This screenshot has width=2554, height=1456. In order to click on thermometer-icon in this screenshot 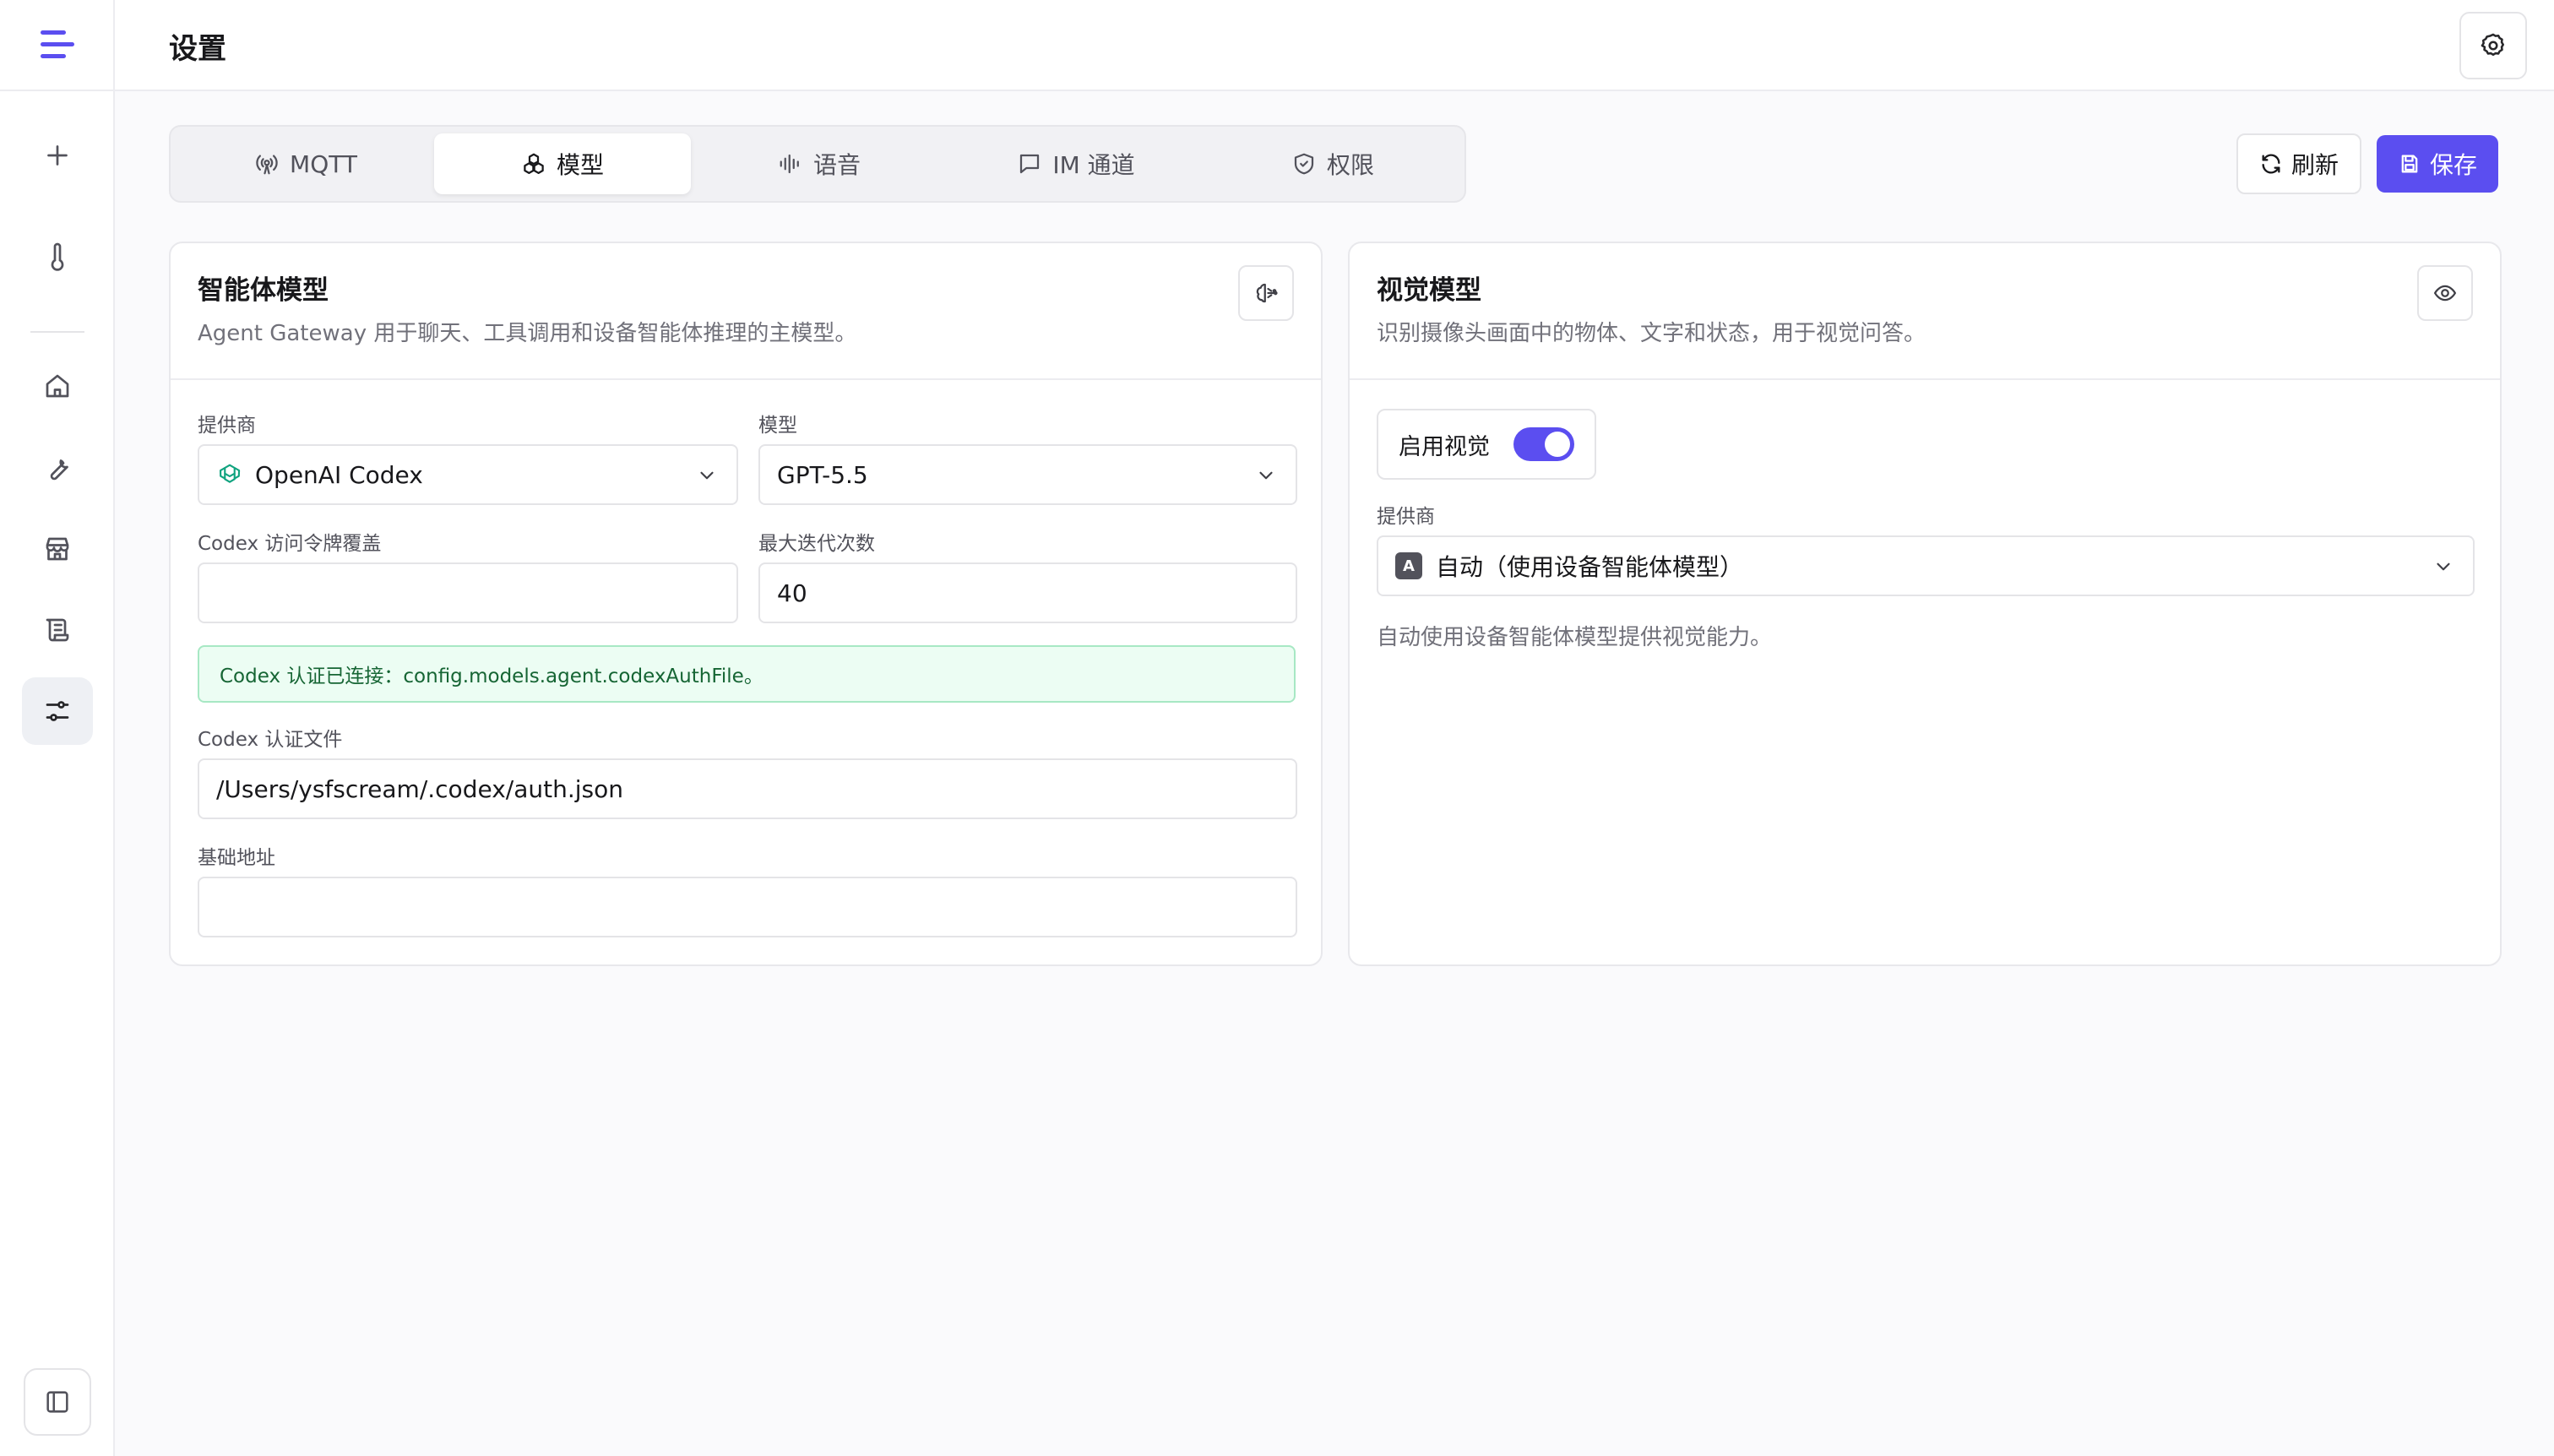, I will do `click(57, 257)`.